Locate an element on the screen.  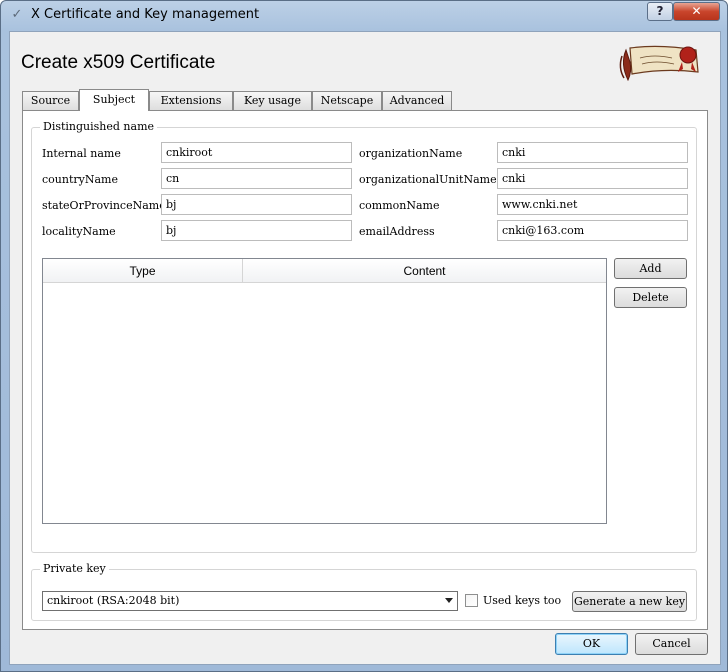
close-icon: ✕ is located at coordinates (696, 11).